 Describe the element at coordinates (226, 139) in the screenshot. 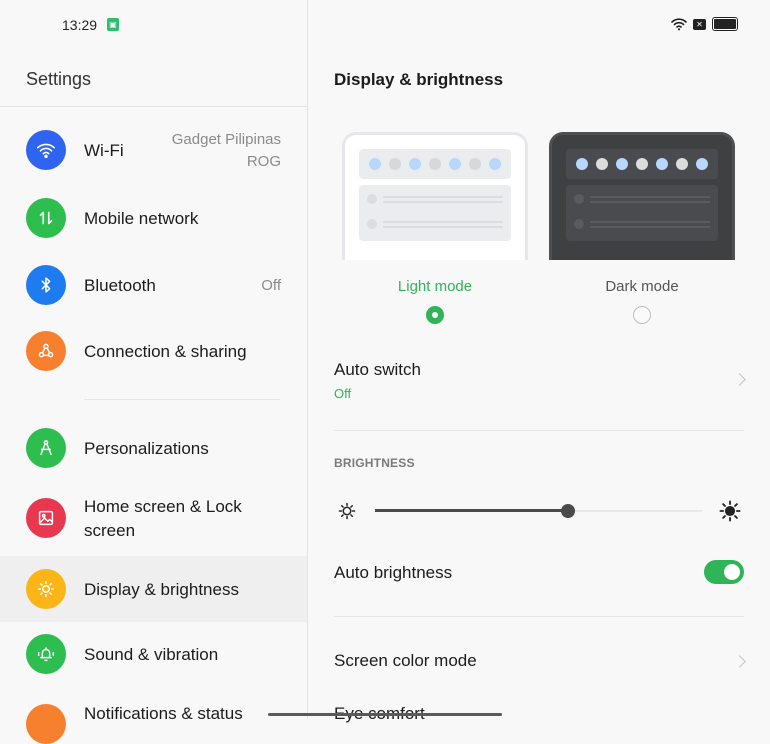

I see `wifi-network-name-line1: Gadget Pilipinas` at that location.